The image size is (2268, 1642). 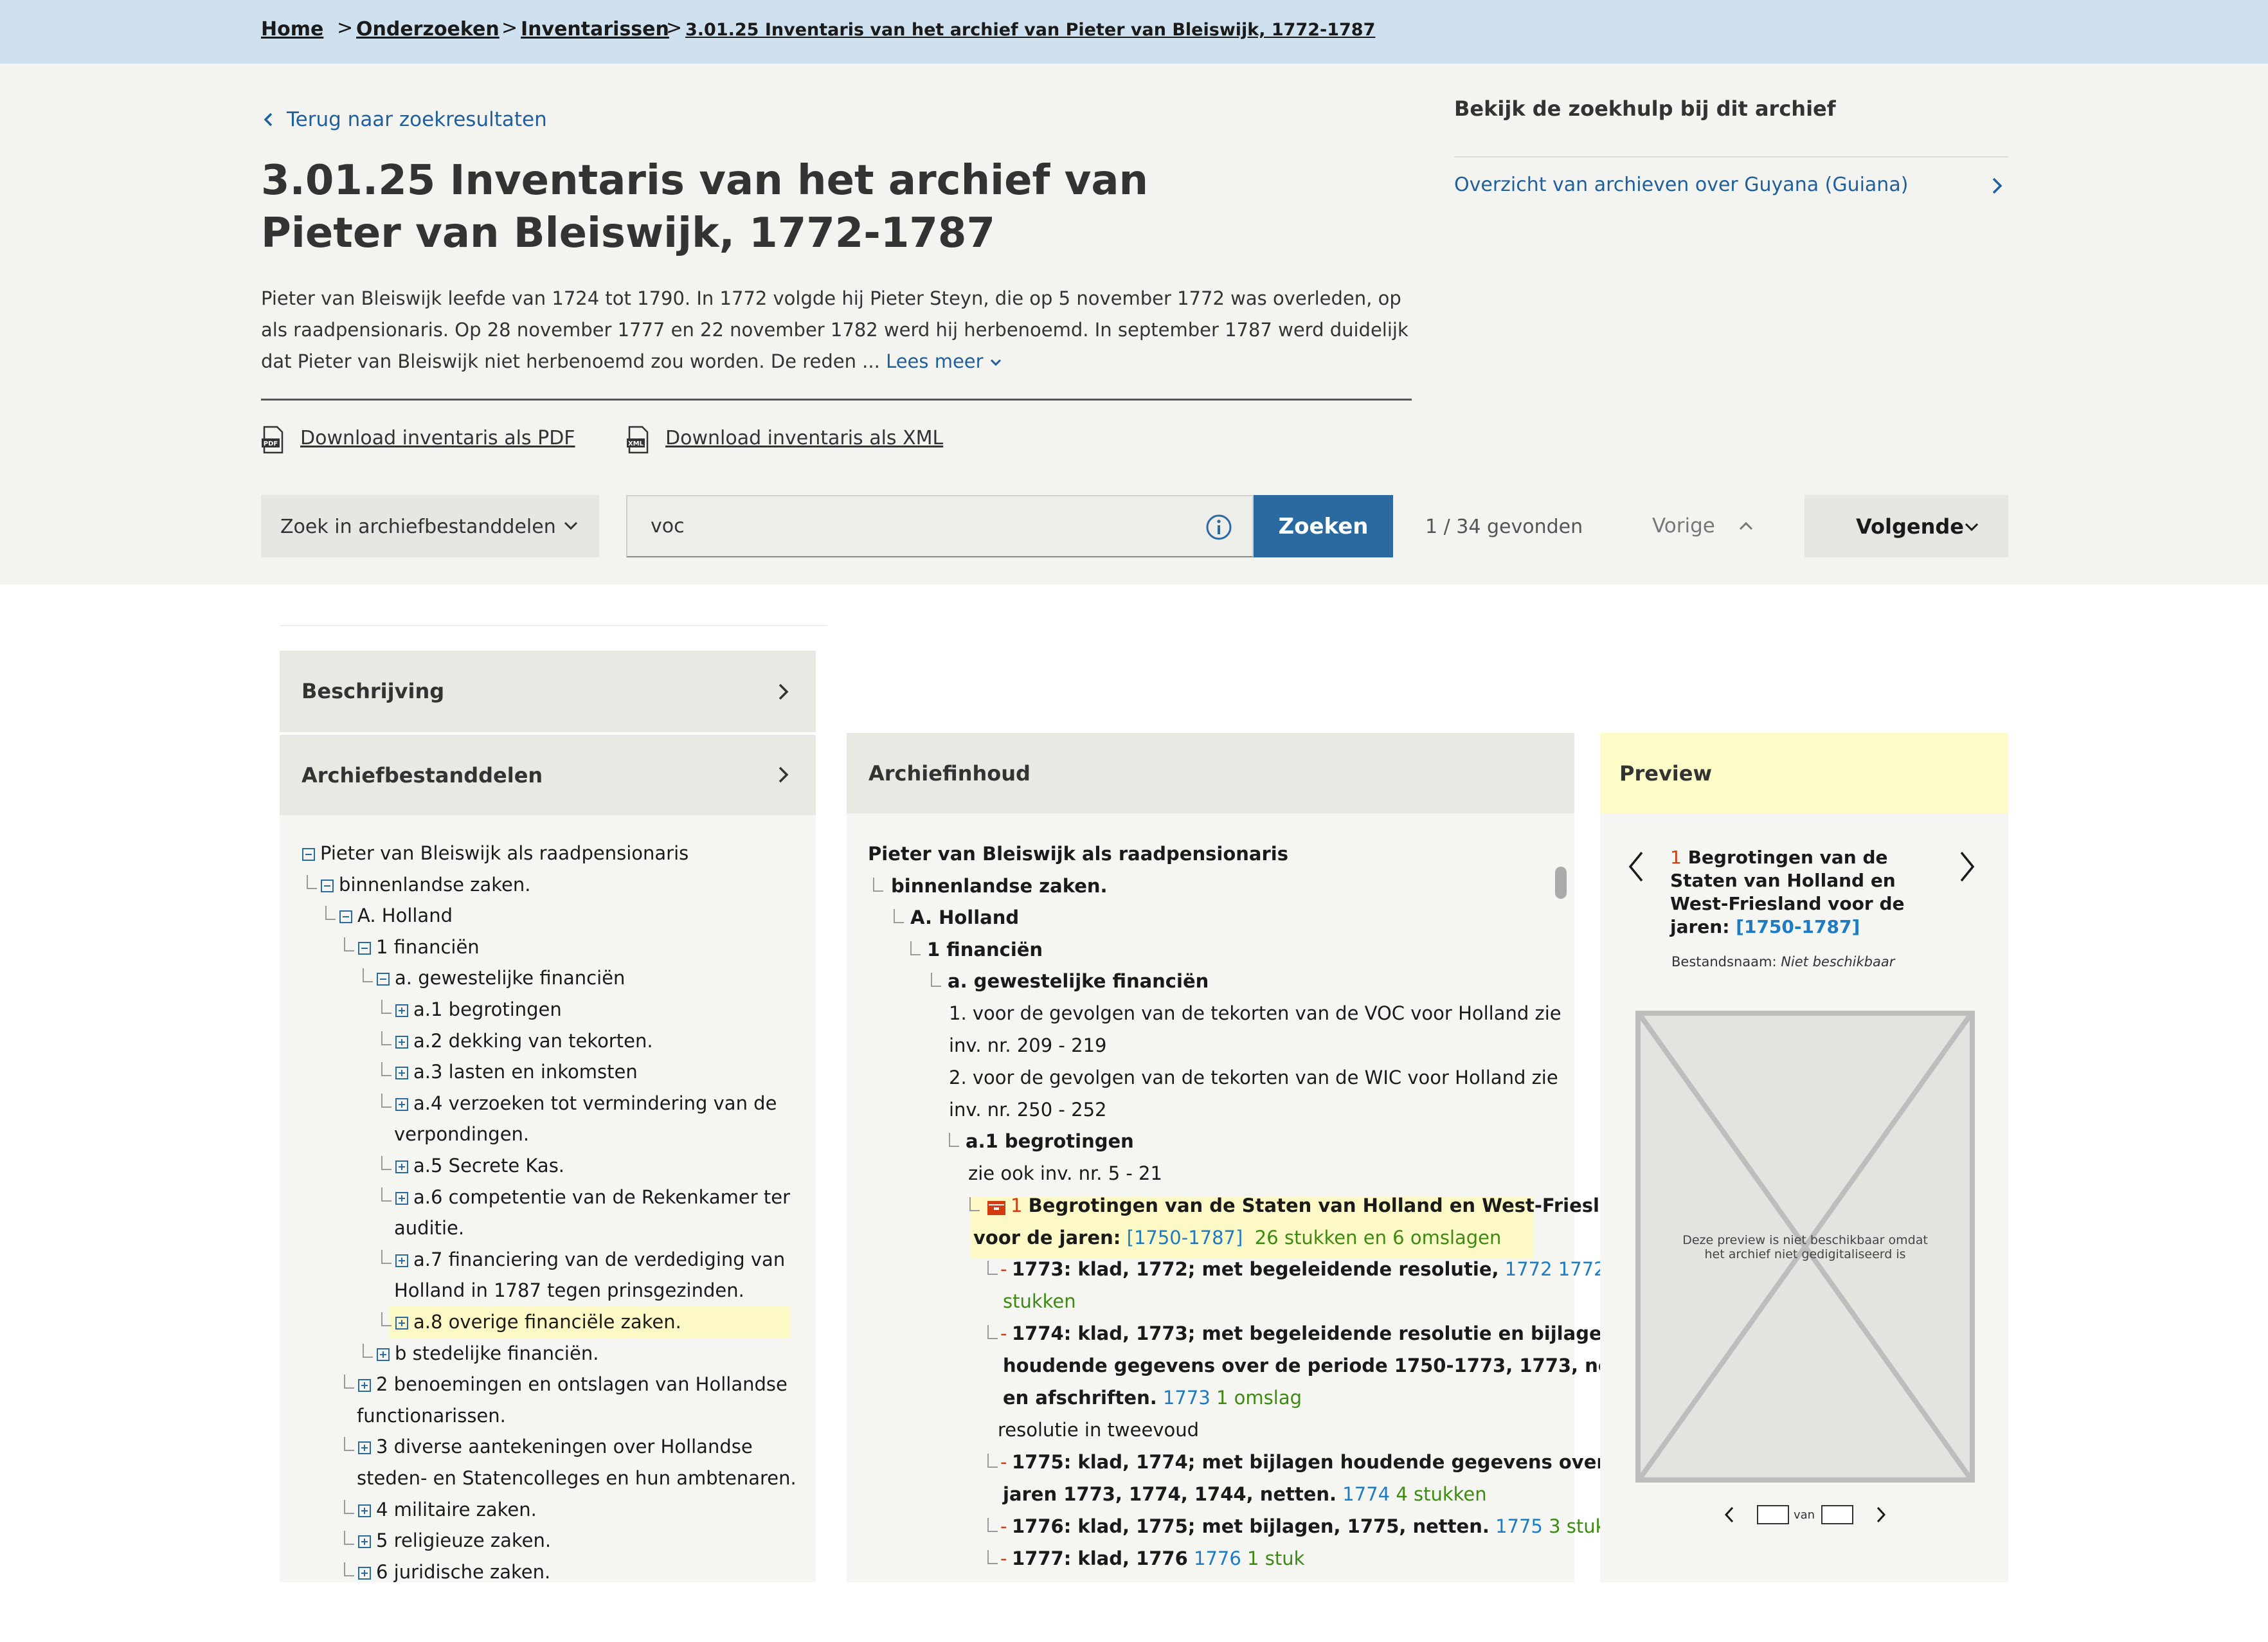 I want to click on tree-item: binnenlandse zaken., so click(x=435, y=885).